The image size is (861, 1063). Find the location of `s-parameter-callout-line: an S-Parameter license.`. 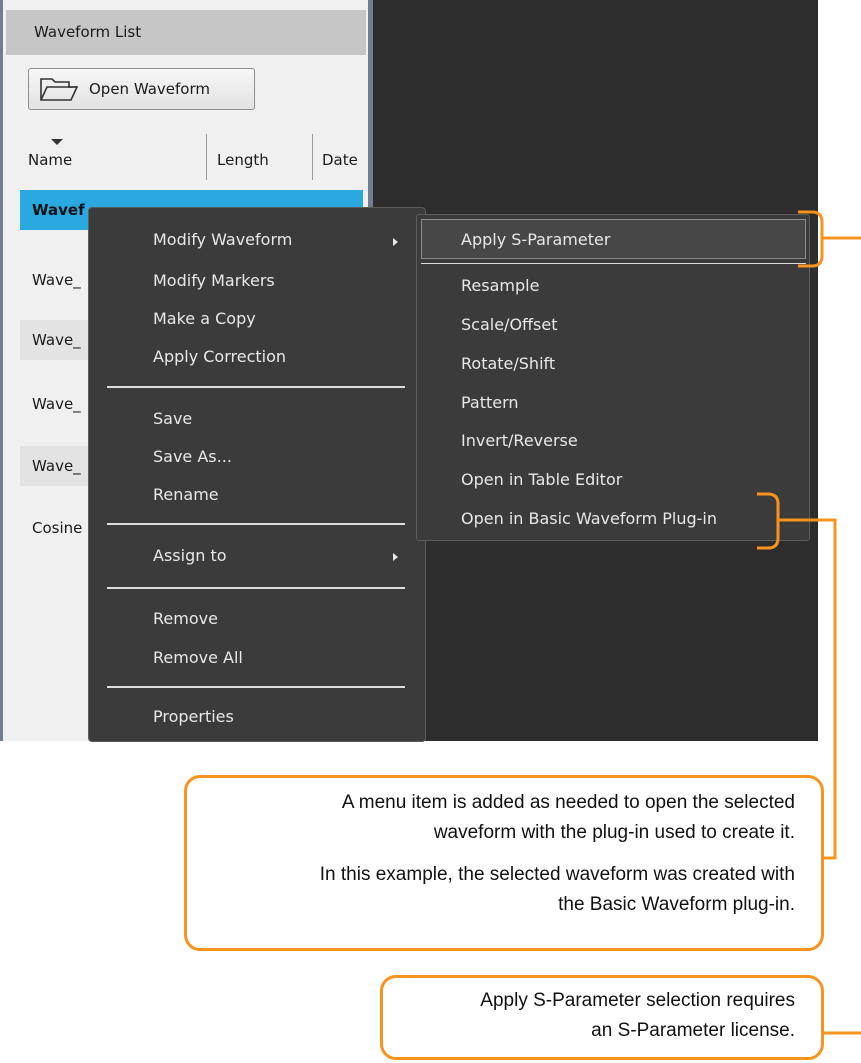

s-parameter-callout-line: an S-Parameter license. is located at coordinates (693, 1030).